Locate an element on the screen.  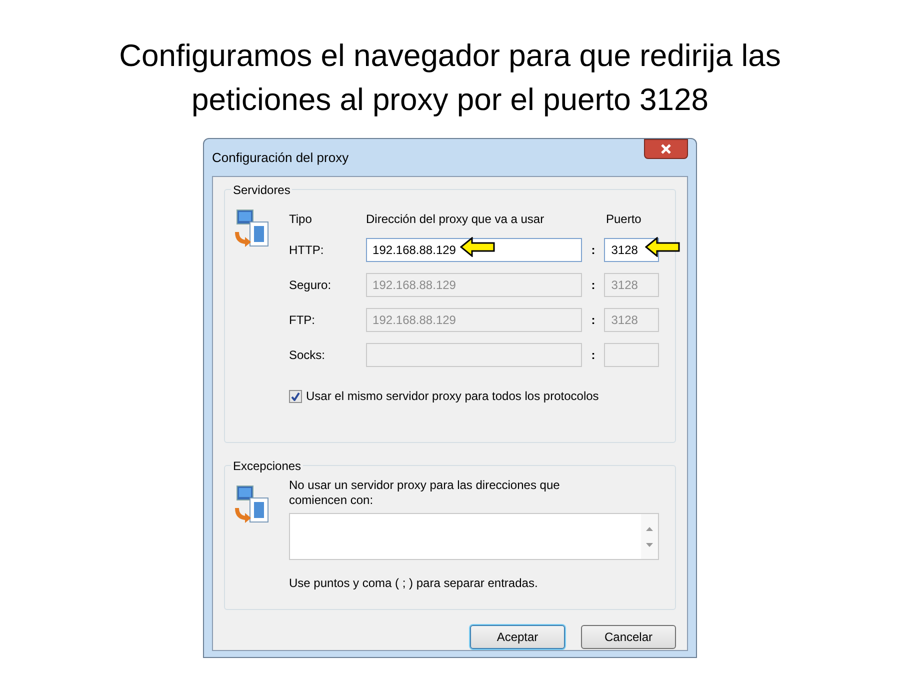
close-button is located at coordinates (666, 149).